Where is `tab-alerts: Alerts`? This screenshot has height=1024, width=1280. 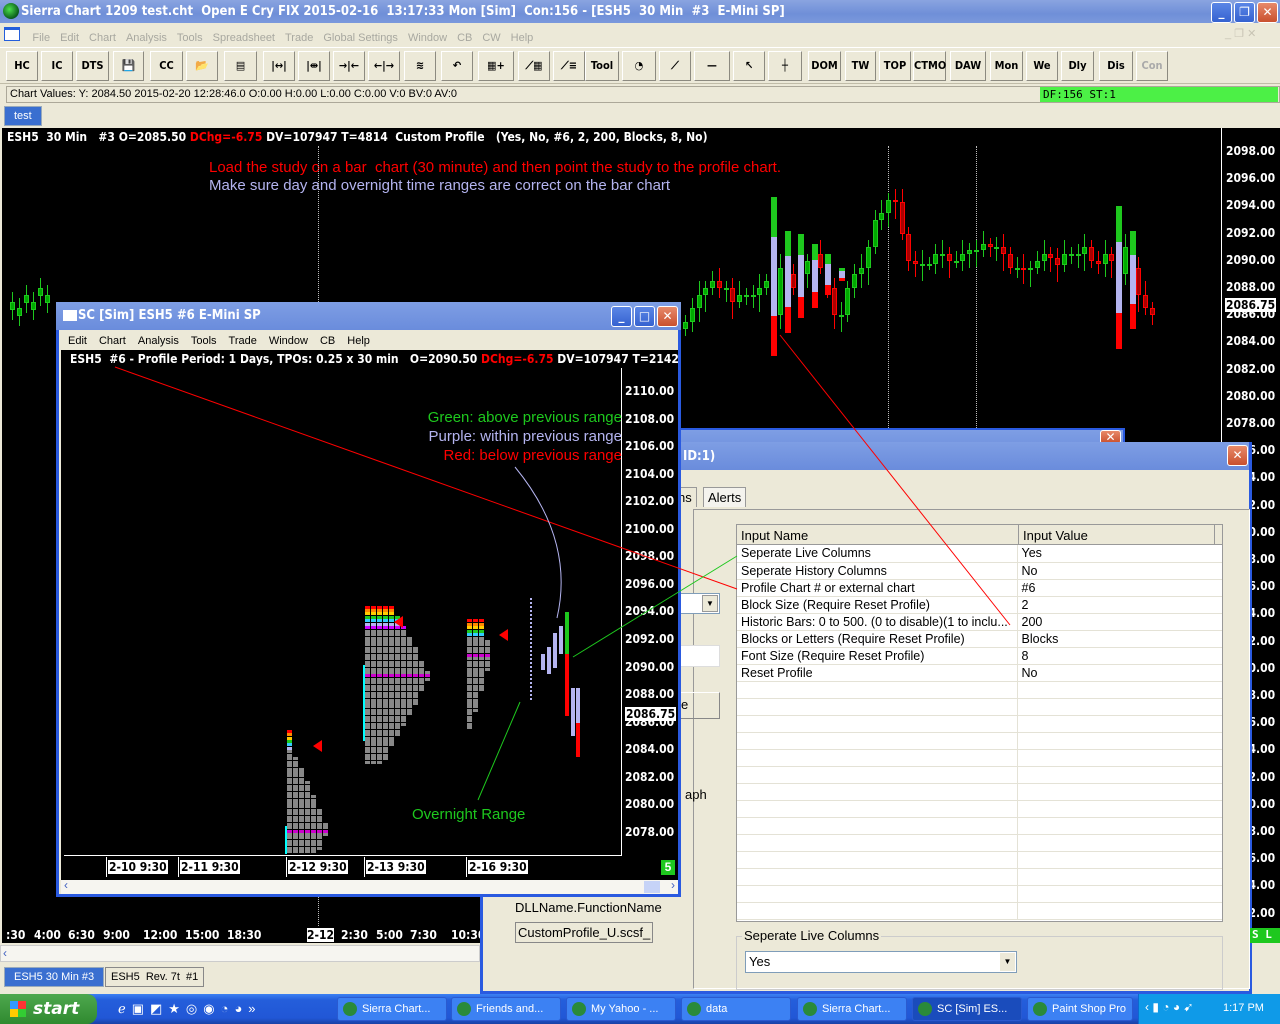
tab-alerts: Alerts is located at coordinates (725, 497).